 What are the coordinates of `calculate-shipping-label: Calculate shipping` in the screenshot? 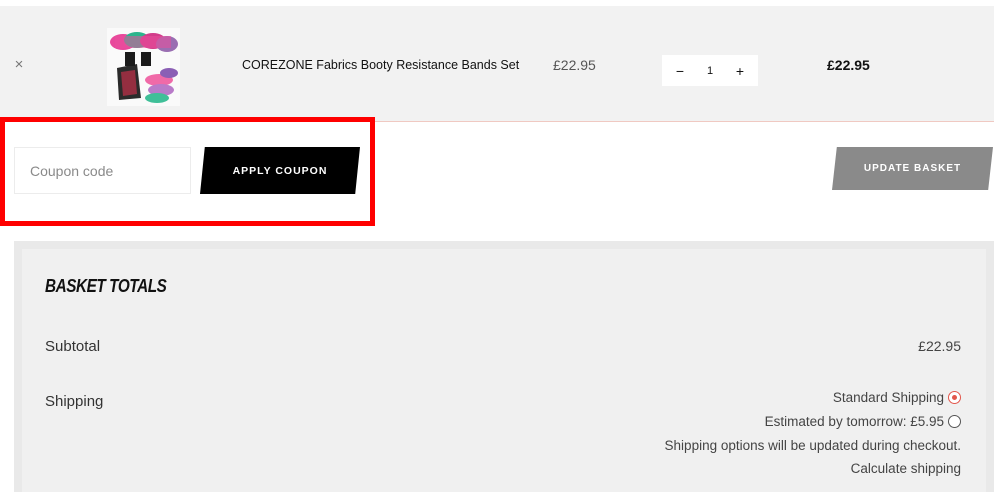 It's located at (906, 468).